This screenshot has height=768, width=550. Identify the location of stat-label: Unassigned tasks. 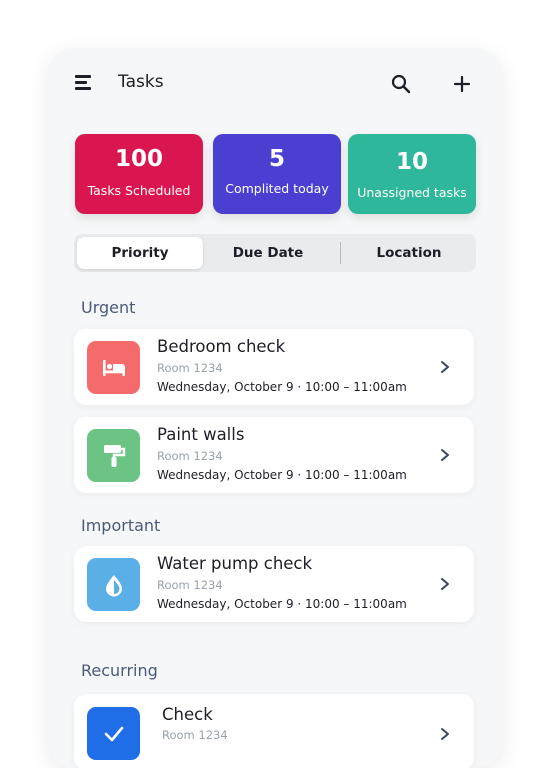
(412, 192).